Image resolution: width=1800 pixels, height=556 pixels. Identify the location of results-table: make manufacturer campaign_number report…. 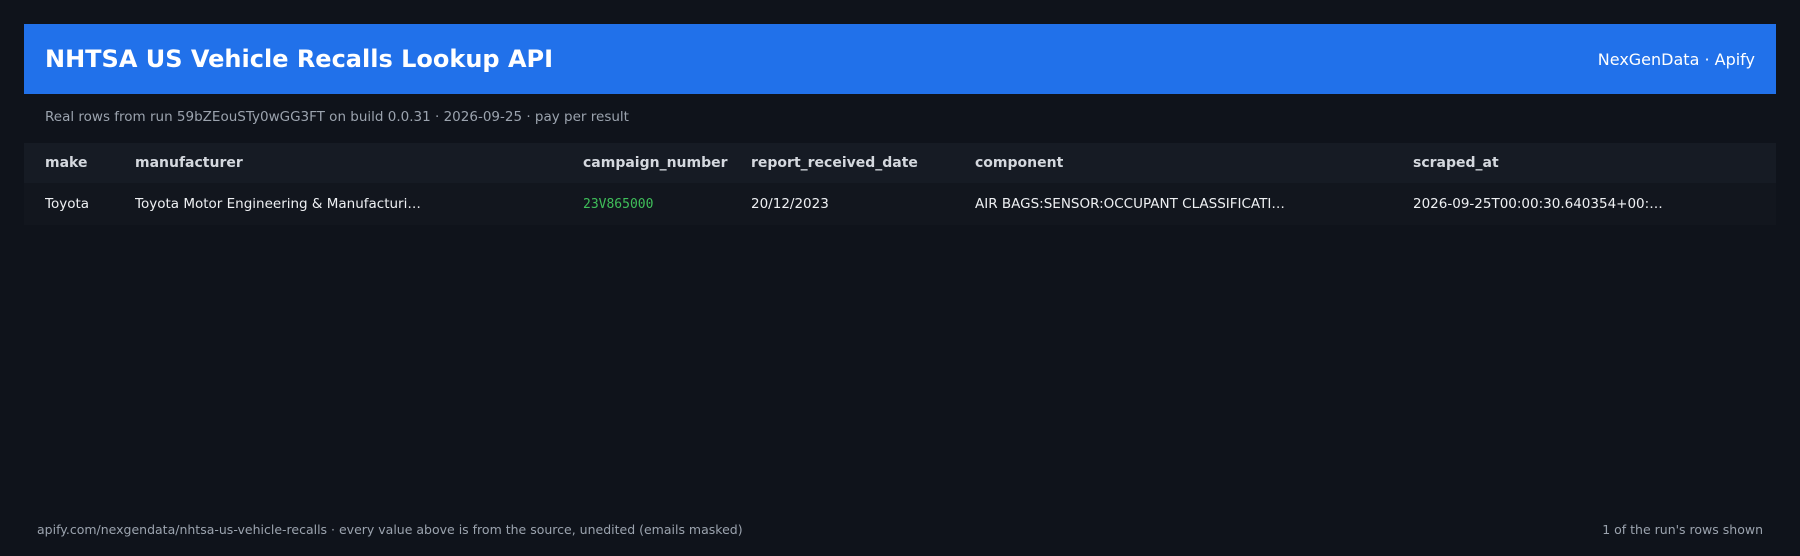
(900, 184).